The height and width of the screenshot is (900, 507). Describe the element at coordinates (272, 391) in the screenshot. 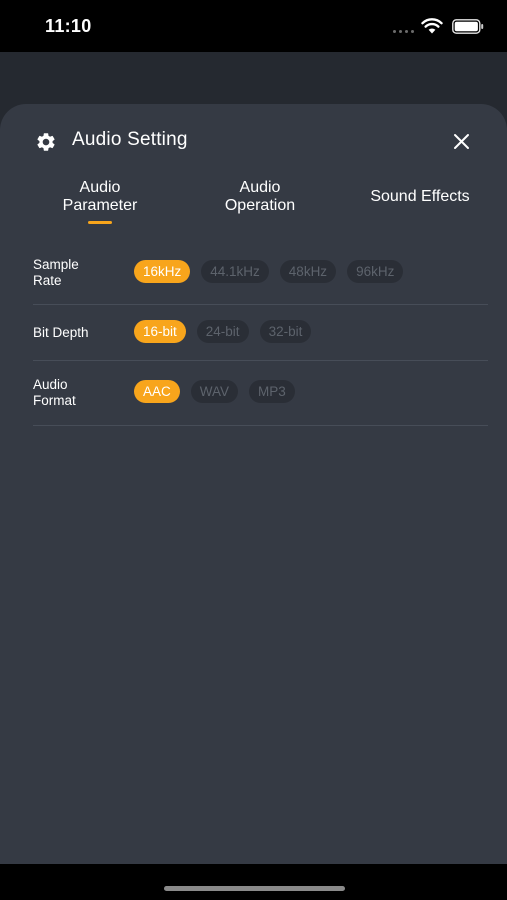

I see `option-mp3: MP3` at that location.